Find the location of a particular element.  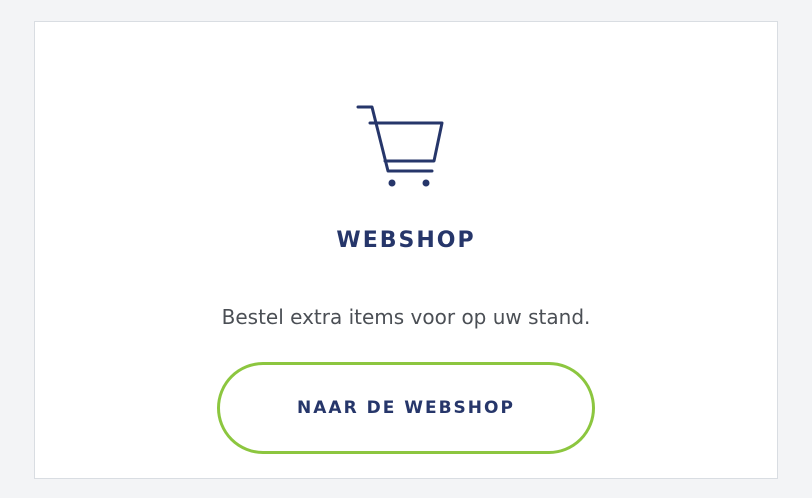

shopping-cart-icon is located at coordinates (402, 148).